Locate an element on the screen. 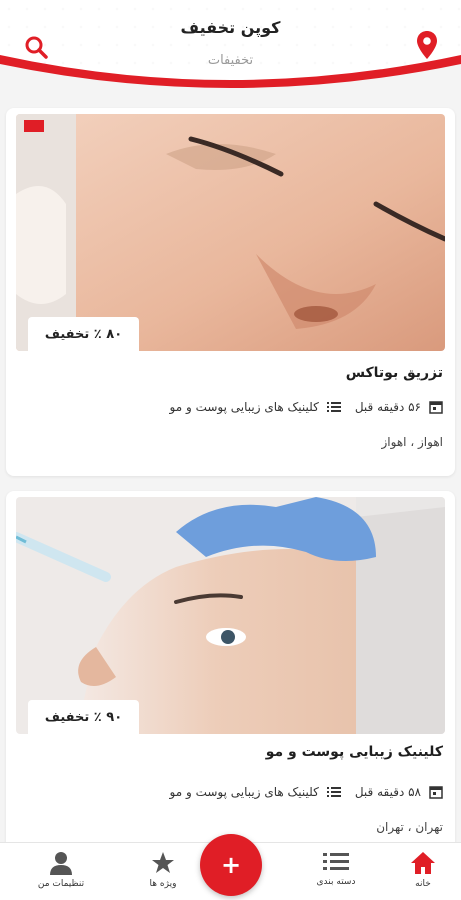 The height and width of the screenshot is (900, 461). nav-categories-label: دسته بندی is located at coordinates (336, 882).